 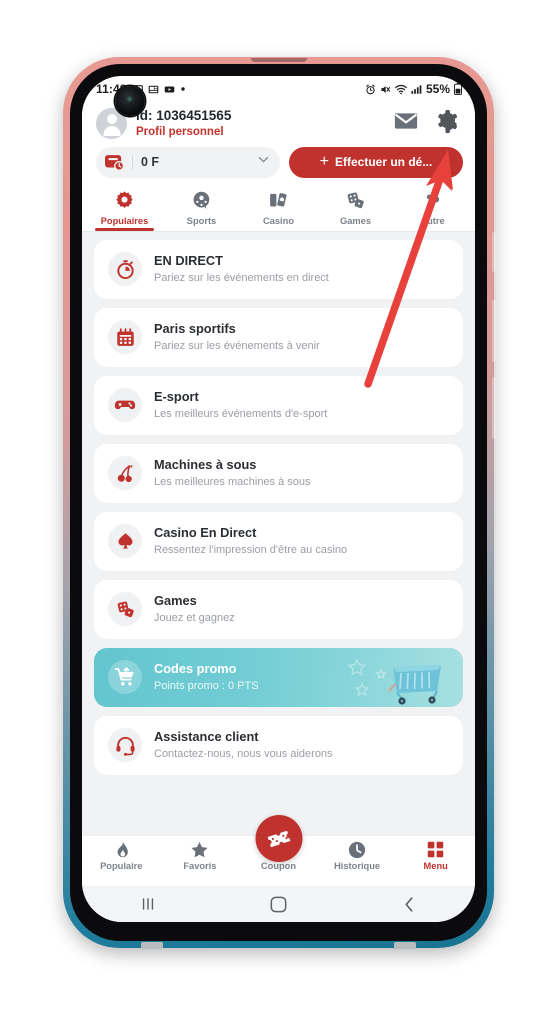 What do you see at coordinates (121, 849) in the screenshot?
I see `flame-icon` at bounding box center [121, 849].